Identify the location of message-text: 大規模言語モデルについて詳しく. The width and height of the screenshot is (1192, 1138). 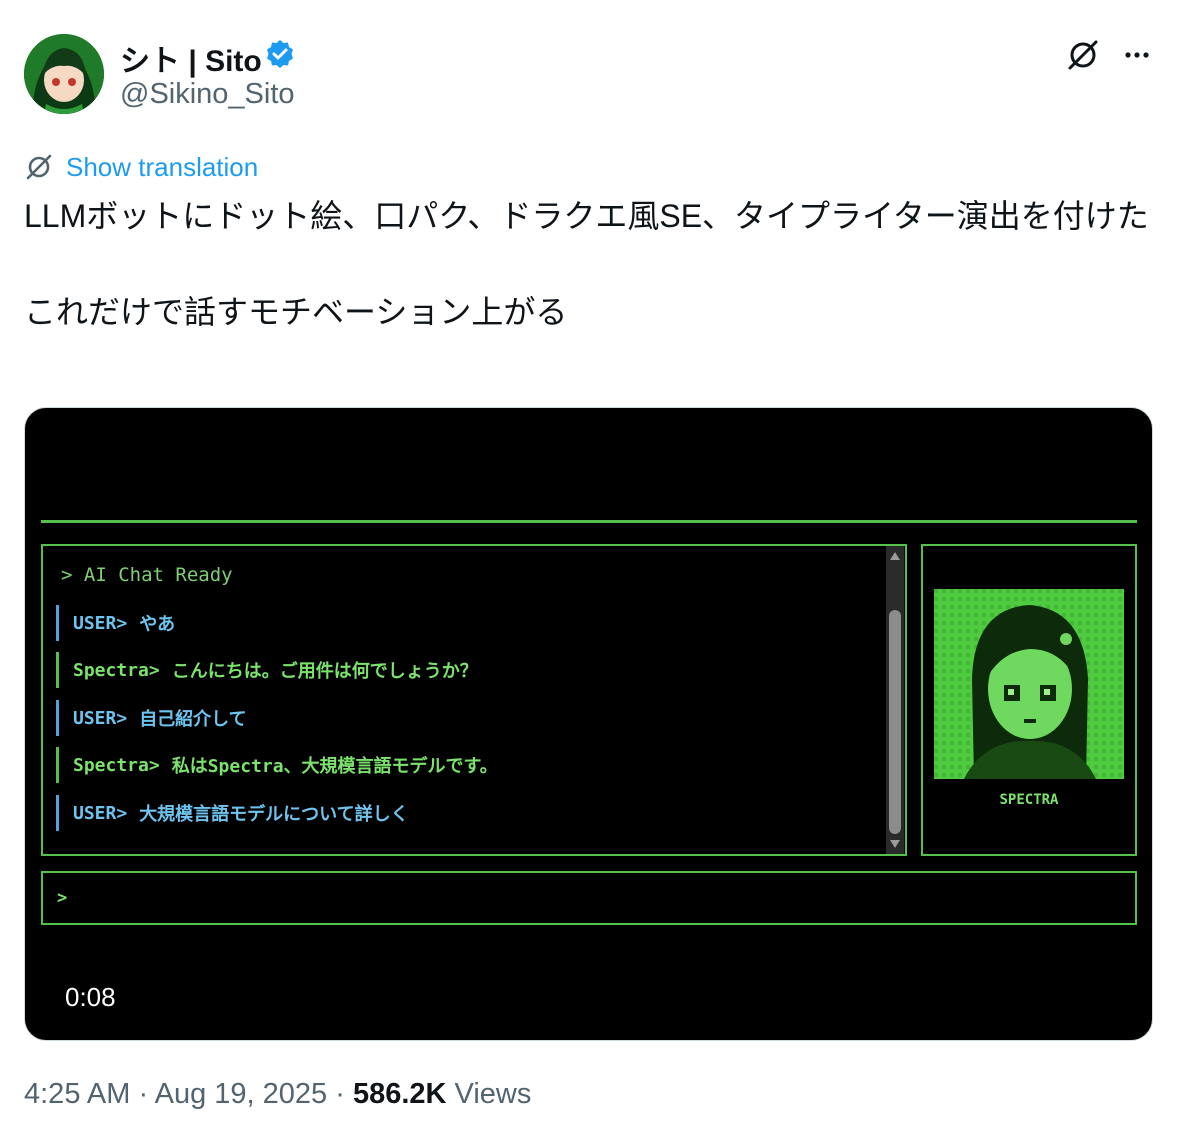
(274, 814).